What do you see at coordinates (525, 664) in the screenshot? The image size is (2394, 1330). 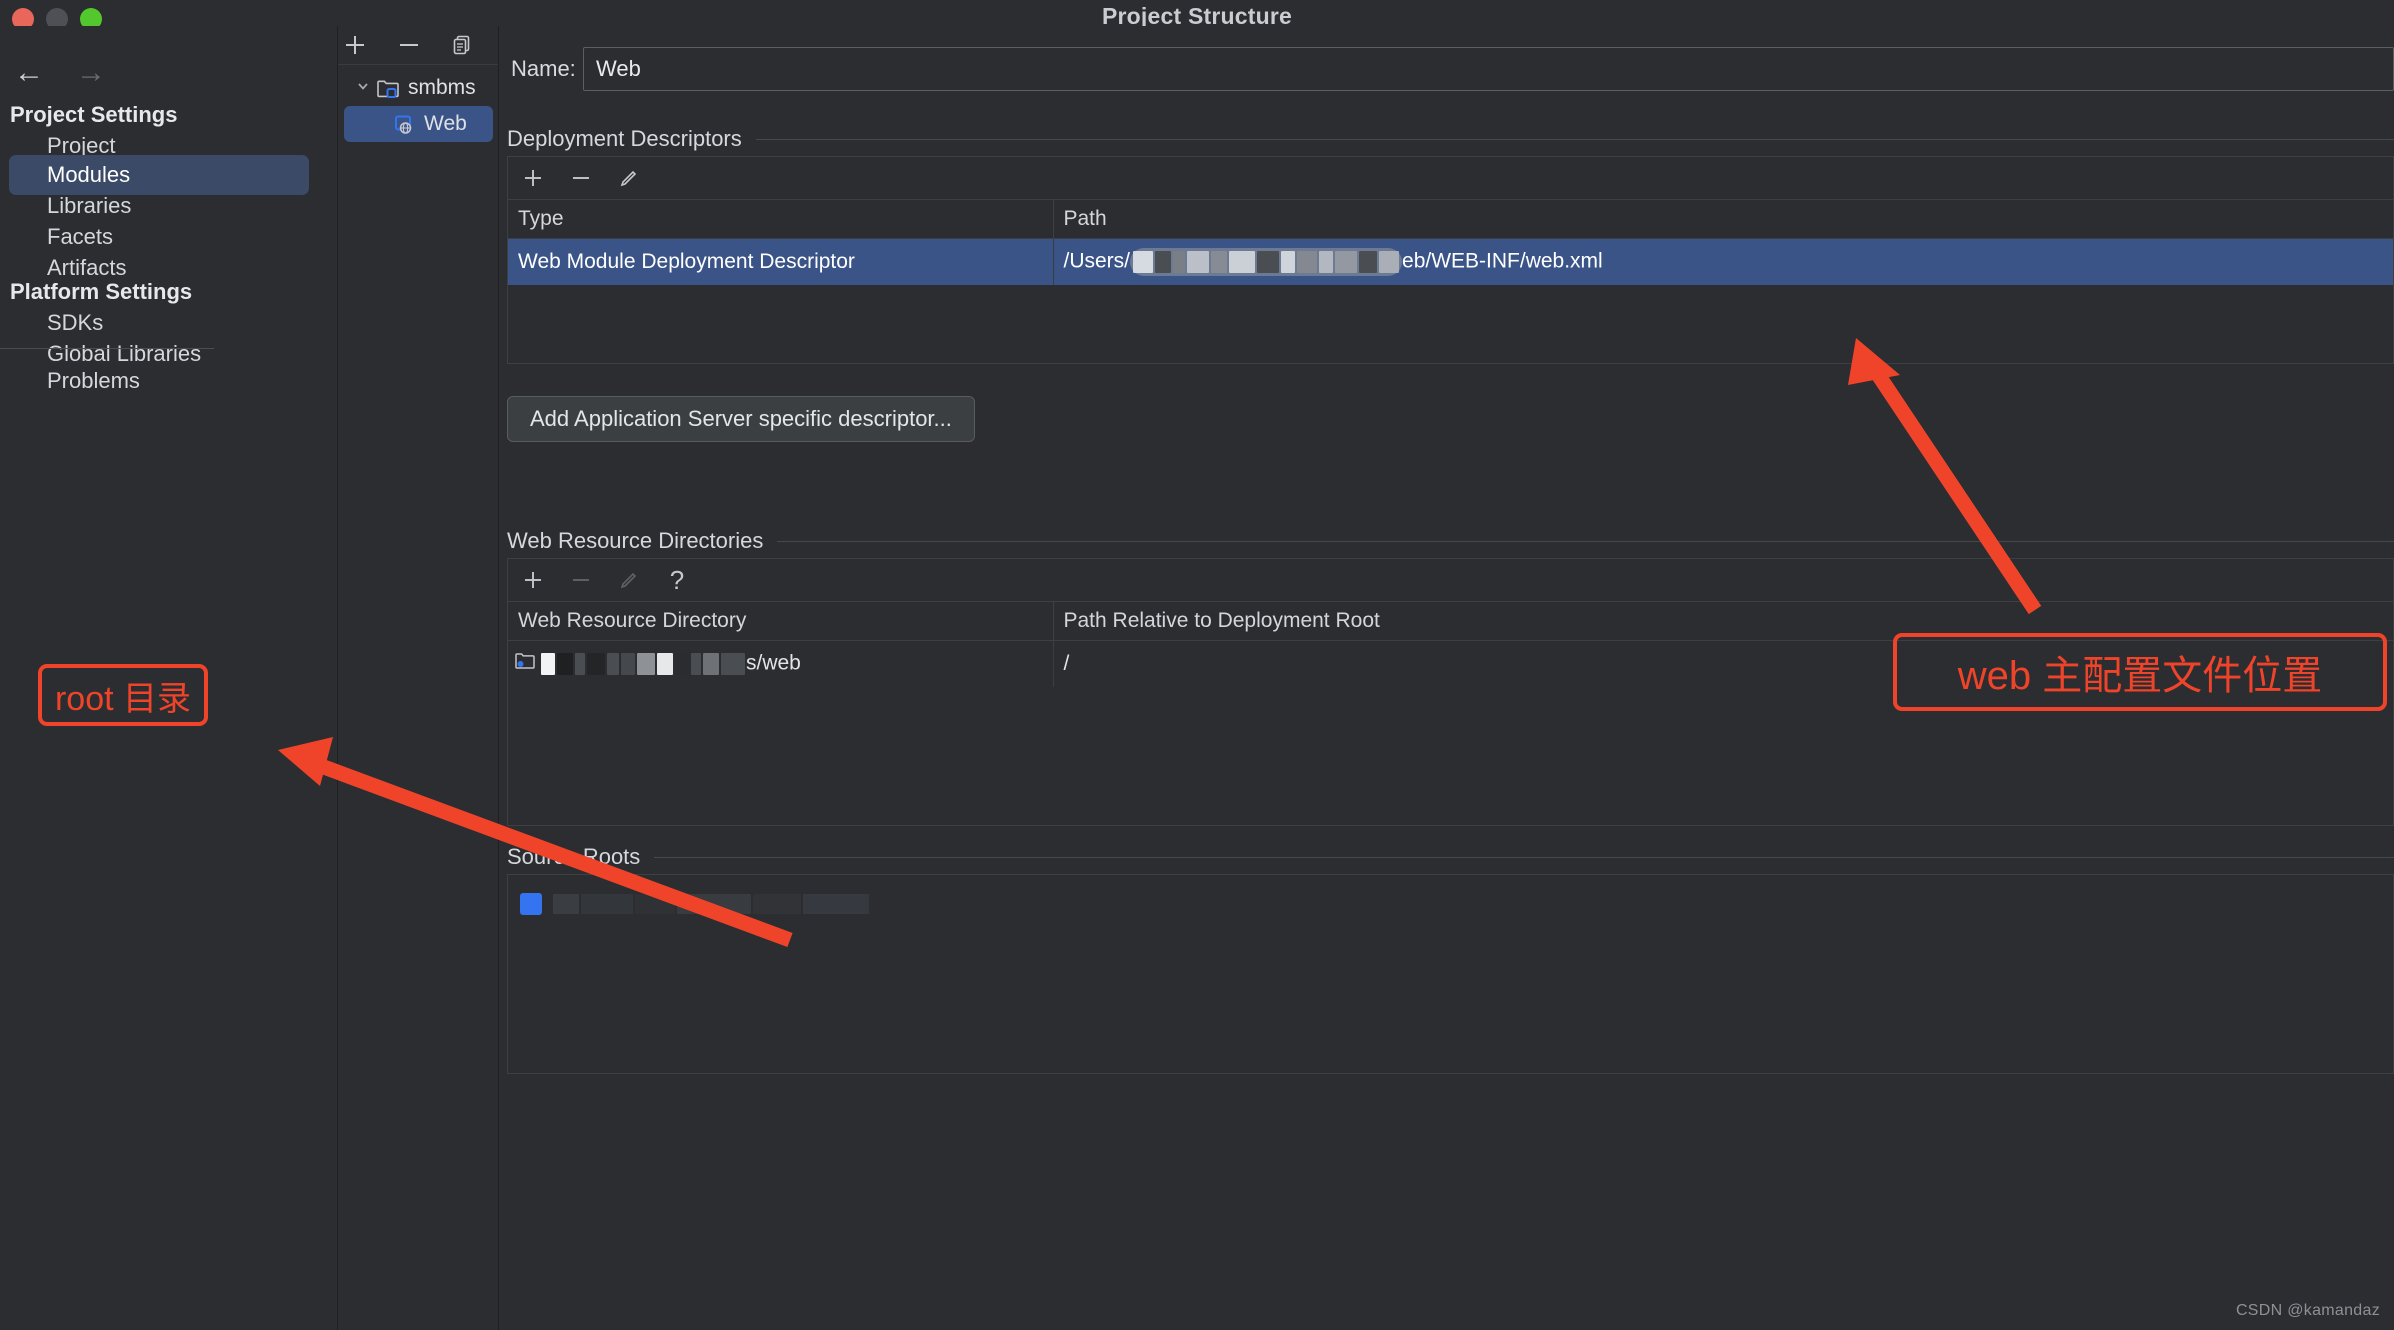 I see `directory-icon` at bounding box center [525, 664].